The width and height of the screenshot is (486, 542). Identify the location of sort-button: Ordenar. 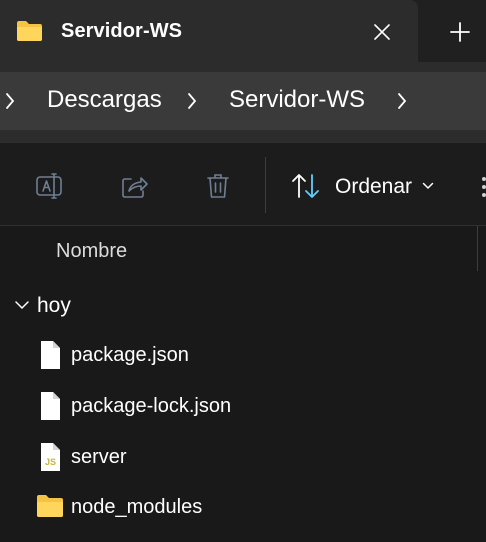
(365, 187).